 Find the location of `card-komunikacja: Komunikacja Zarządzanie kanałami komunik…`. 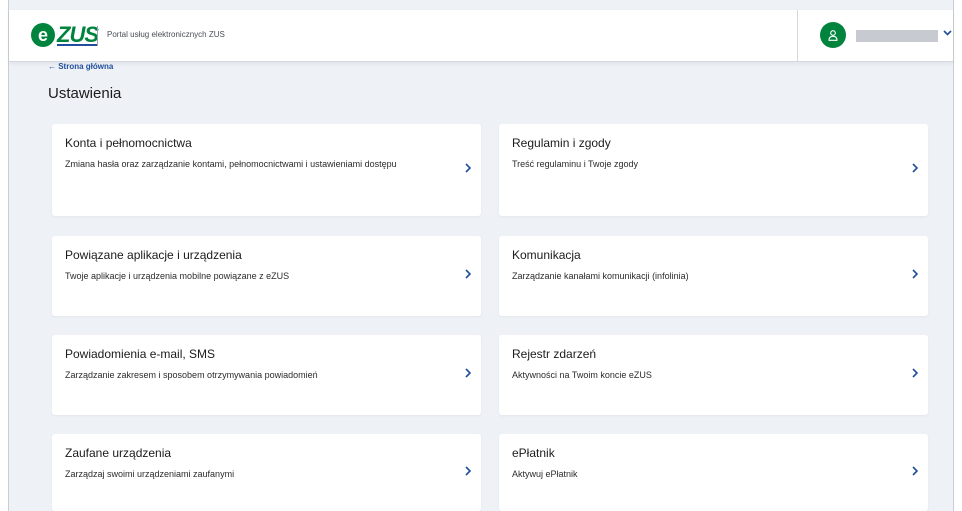

card-komunikacja: Komunikacja Zarządzanie kanałami komunik… is located at coordinates (713, 276).